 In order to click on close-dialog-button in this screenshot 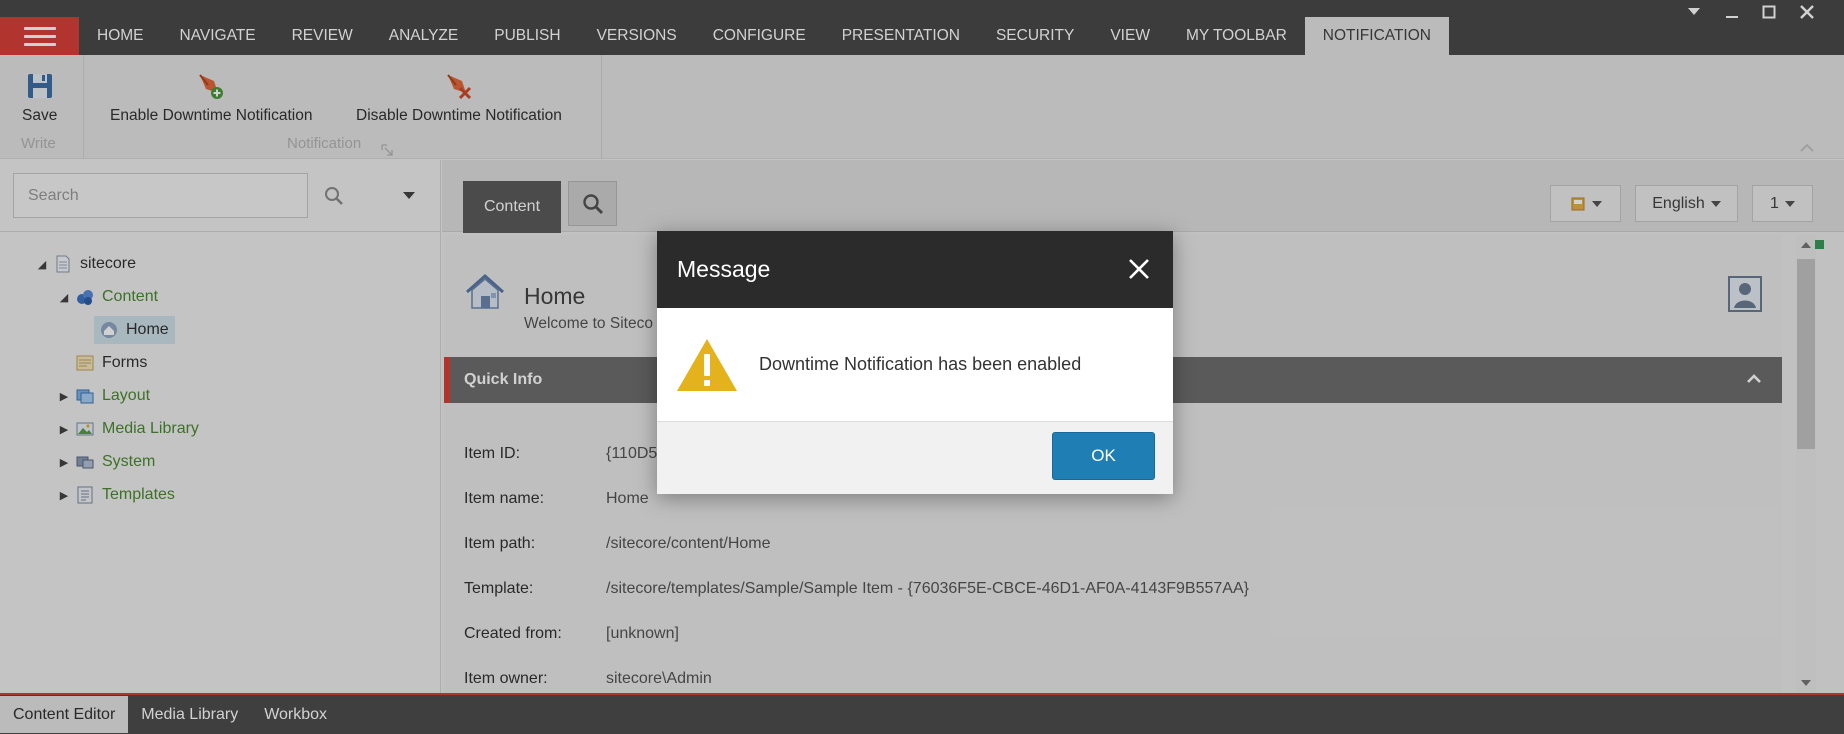, I will do `click(1139, 269)`.